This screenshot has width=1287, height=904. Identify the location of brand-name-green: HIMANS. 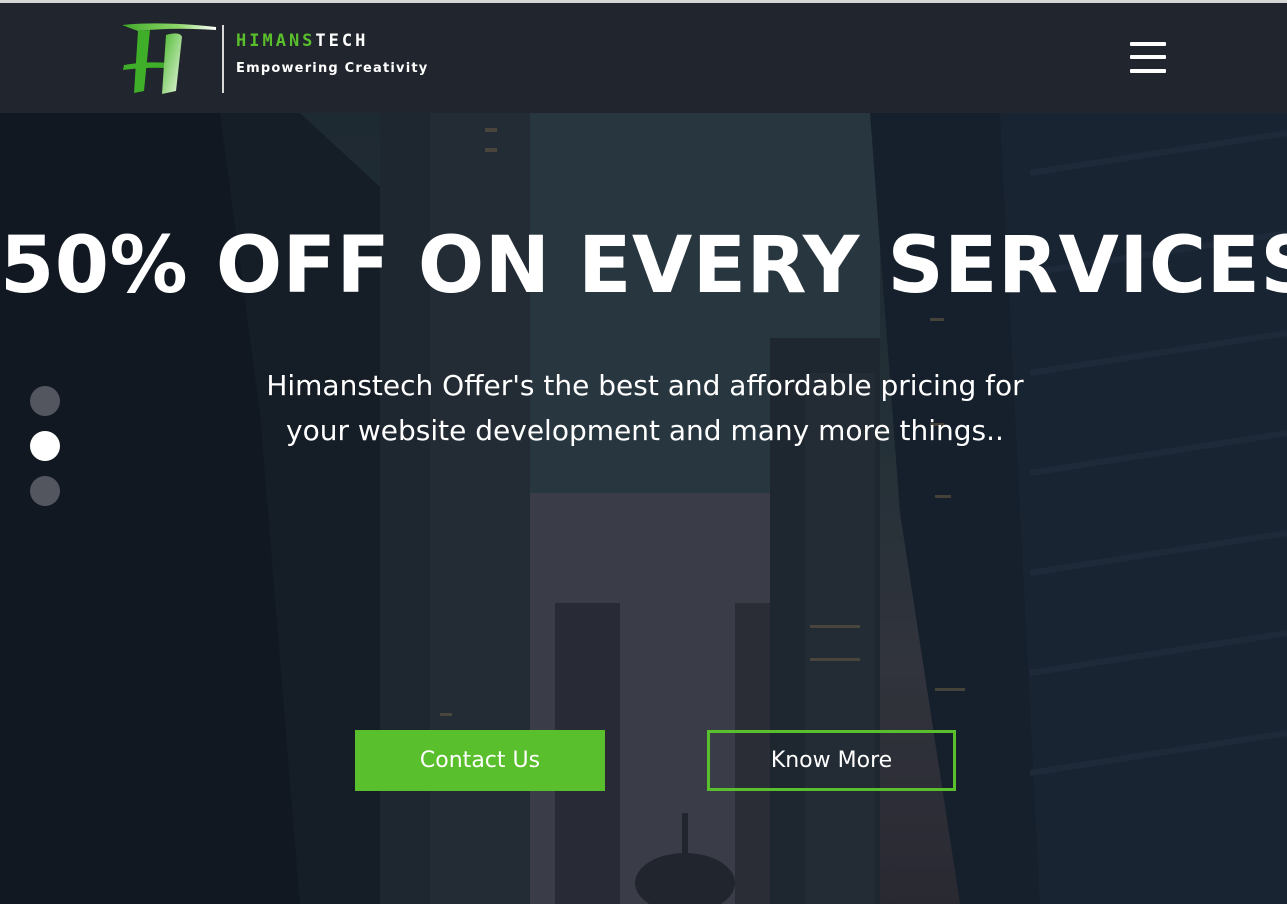
(276, 41).